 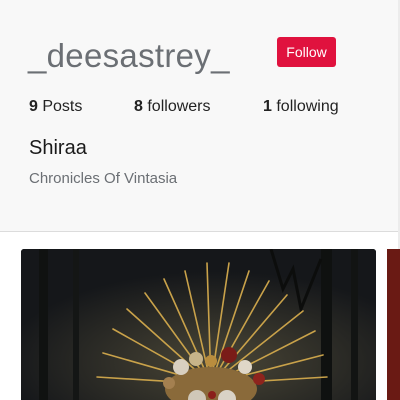 I want to click on next-post-thumbnail, so click(x=393, y=324).